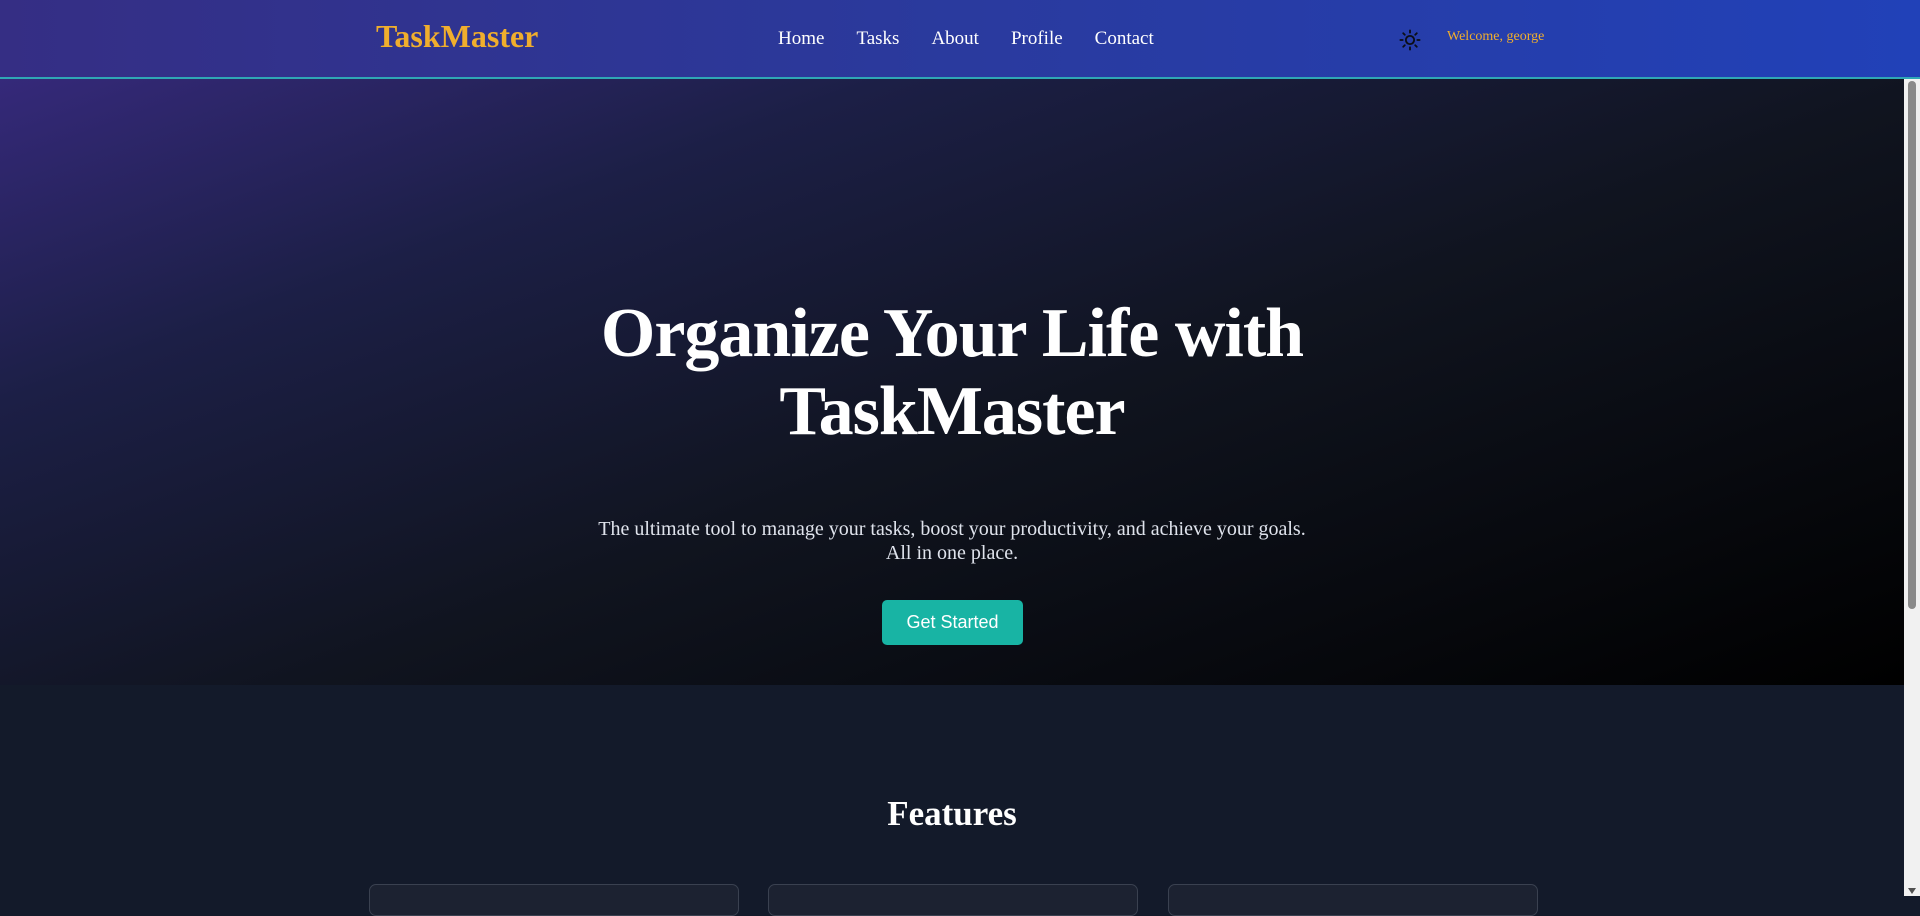 Image resolution: width=1920 pixels, height=916 pixels. Describe the element at coordinates (982, 39) in the screenshot. I see `nav-links: Home Tasks About Profile Contact` at that location.